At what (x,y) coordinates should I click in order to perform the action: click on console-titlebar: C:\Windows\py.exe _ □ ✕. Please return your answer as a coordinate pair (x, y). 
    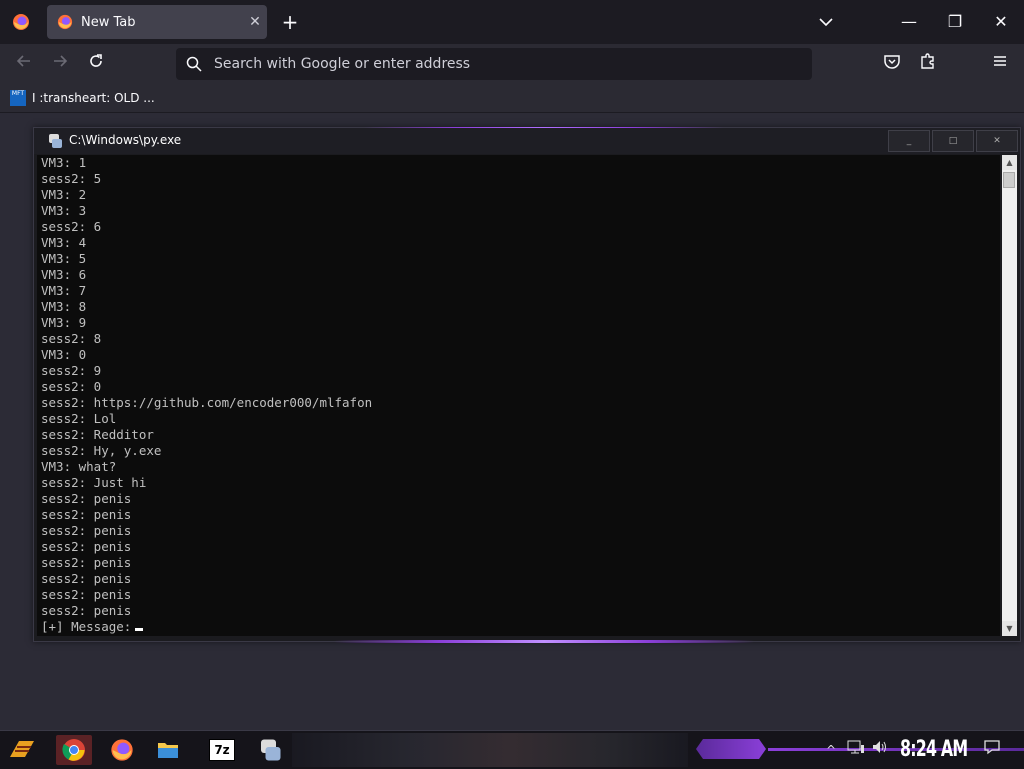
    Looking at the image, I should click on (527, 141).